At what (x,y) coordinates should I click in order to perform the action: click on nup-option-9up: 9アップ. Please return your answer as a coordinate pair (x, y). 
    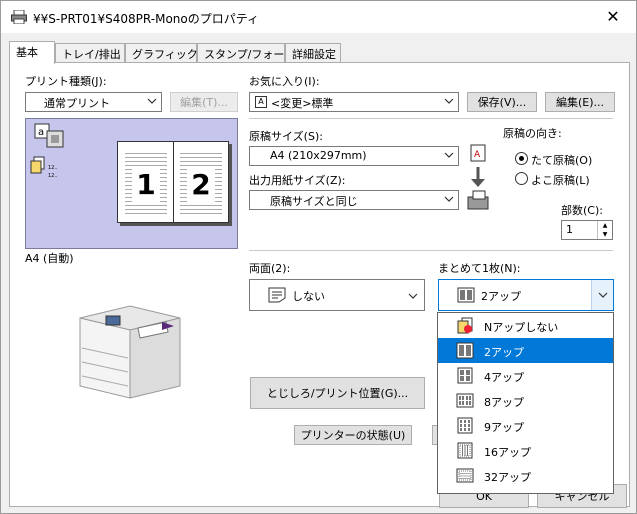
    Looking at the image, I should click on (525, 425).